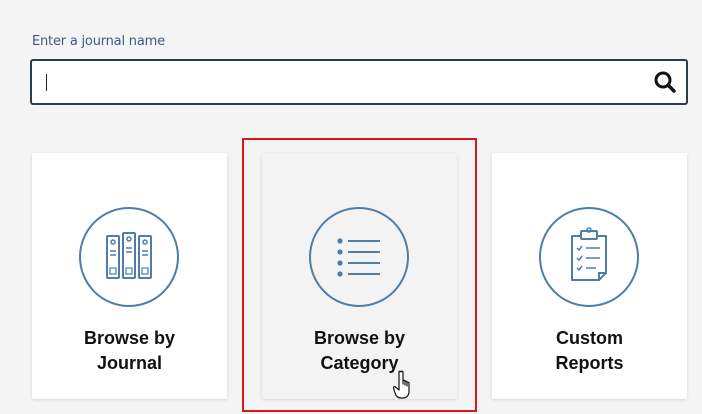 This screenshot has height=414, width=702. What do you see at coordinates (129, 350) in the screenshot?
I see `browse-by-journal-label: Browse by Journal` at bounding box center [129, 350].